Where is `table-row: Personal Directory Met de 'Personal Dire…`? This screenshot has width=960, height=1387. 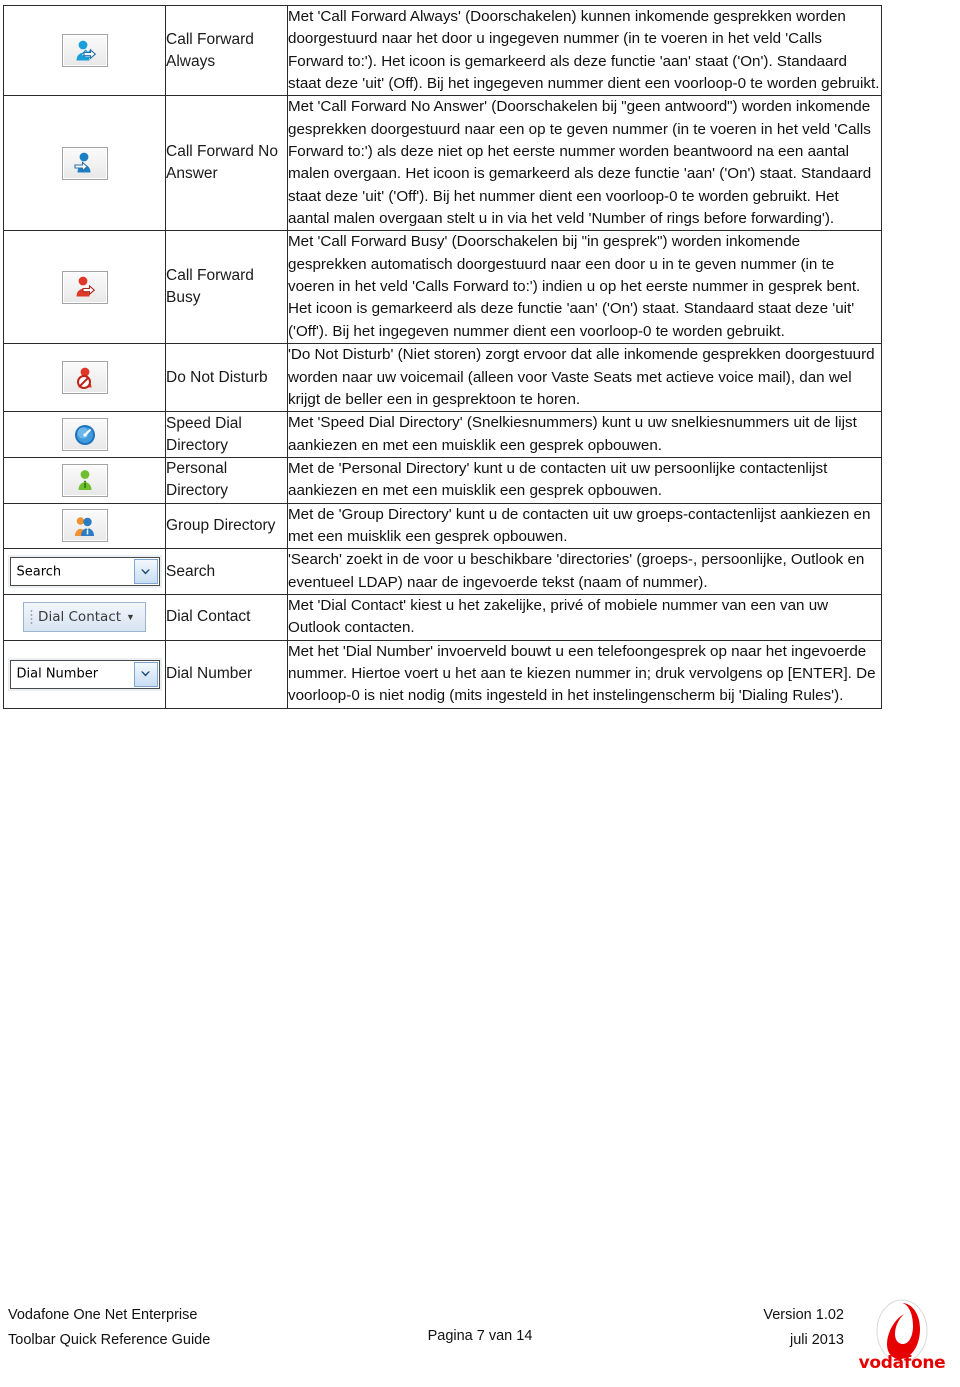 table-row: Personal Directory Met de 'Personal Dire… is located at coordinates (442, 480).